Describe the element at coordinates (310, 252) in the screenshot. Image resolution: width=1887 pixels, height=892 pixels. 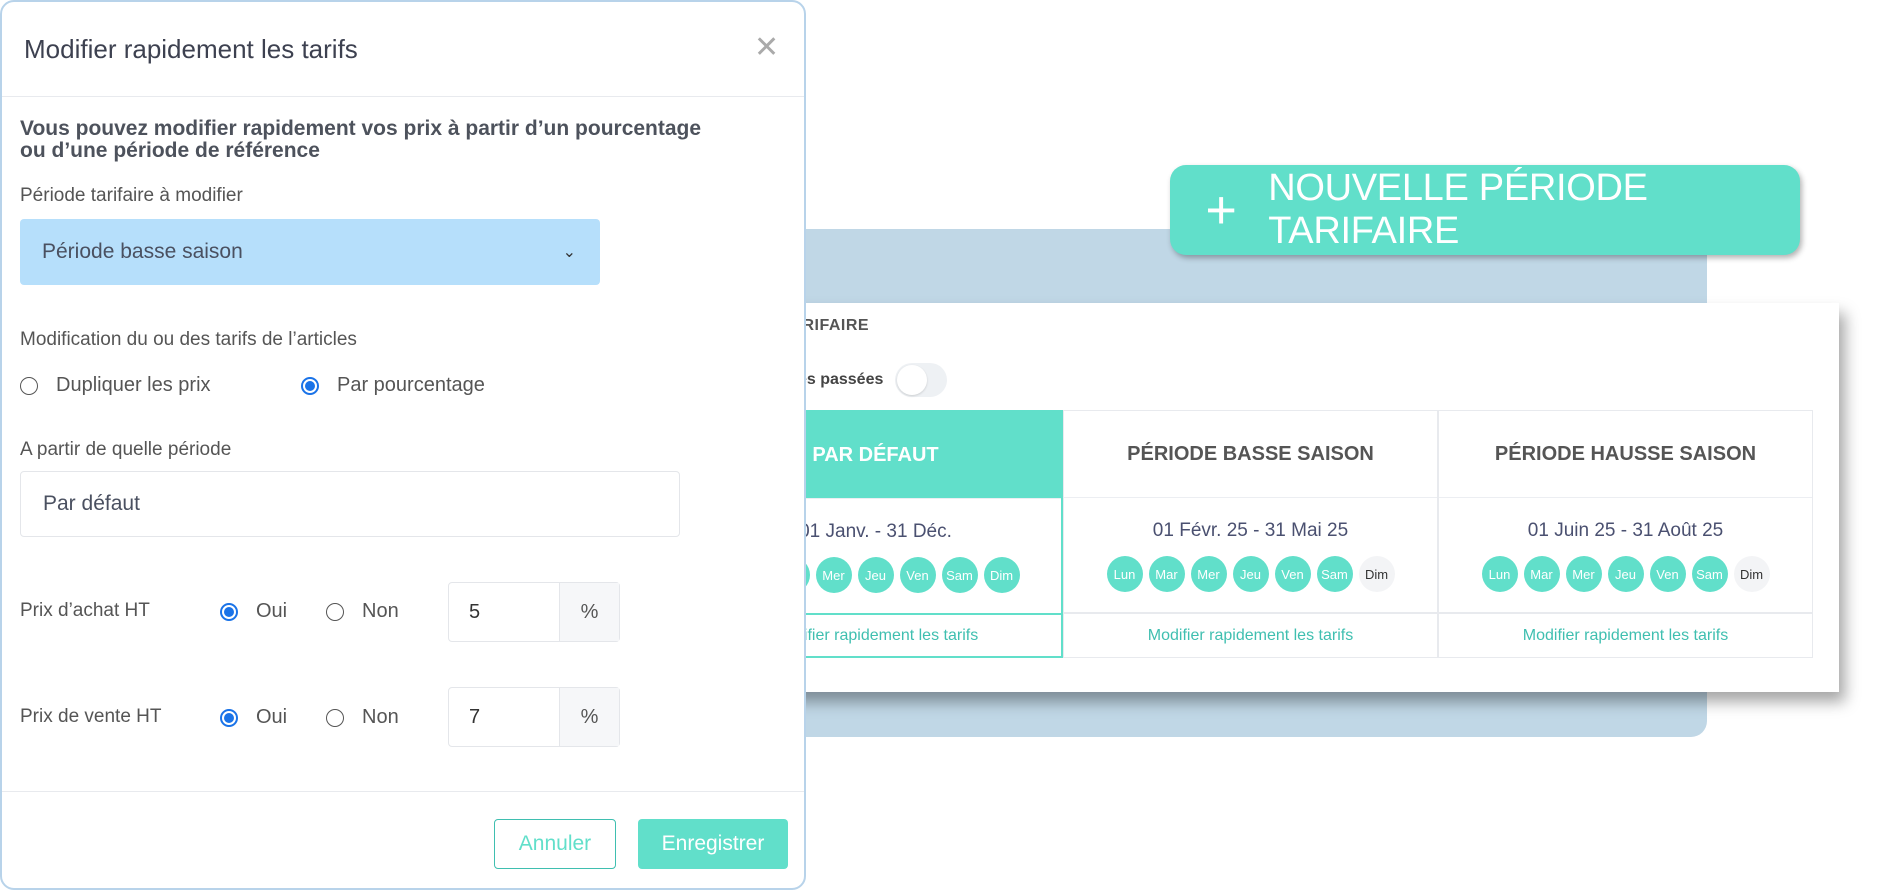
I see `period-select: Période basse saison ⌄` at that location.